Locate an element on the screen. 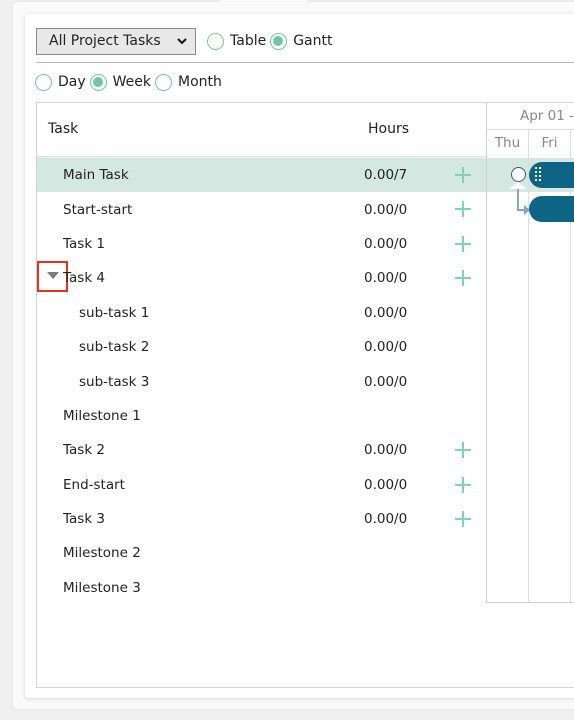 Image resolution: width=574 pixels, height=720 pixels. task-row: Task 1 0.00/0 is located at coordinates (261, 244).